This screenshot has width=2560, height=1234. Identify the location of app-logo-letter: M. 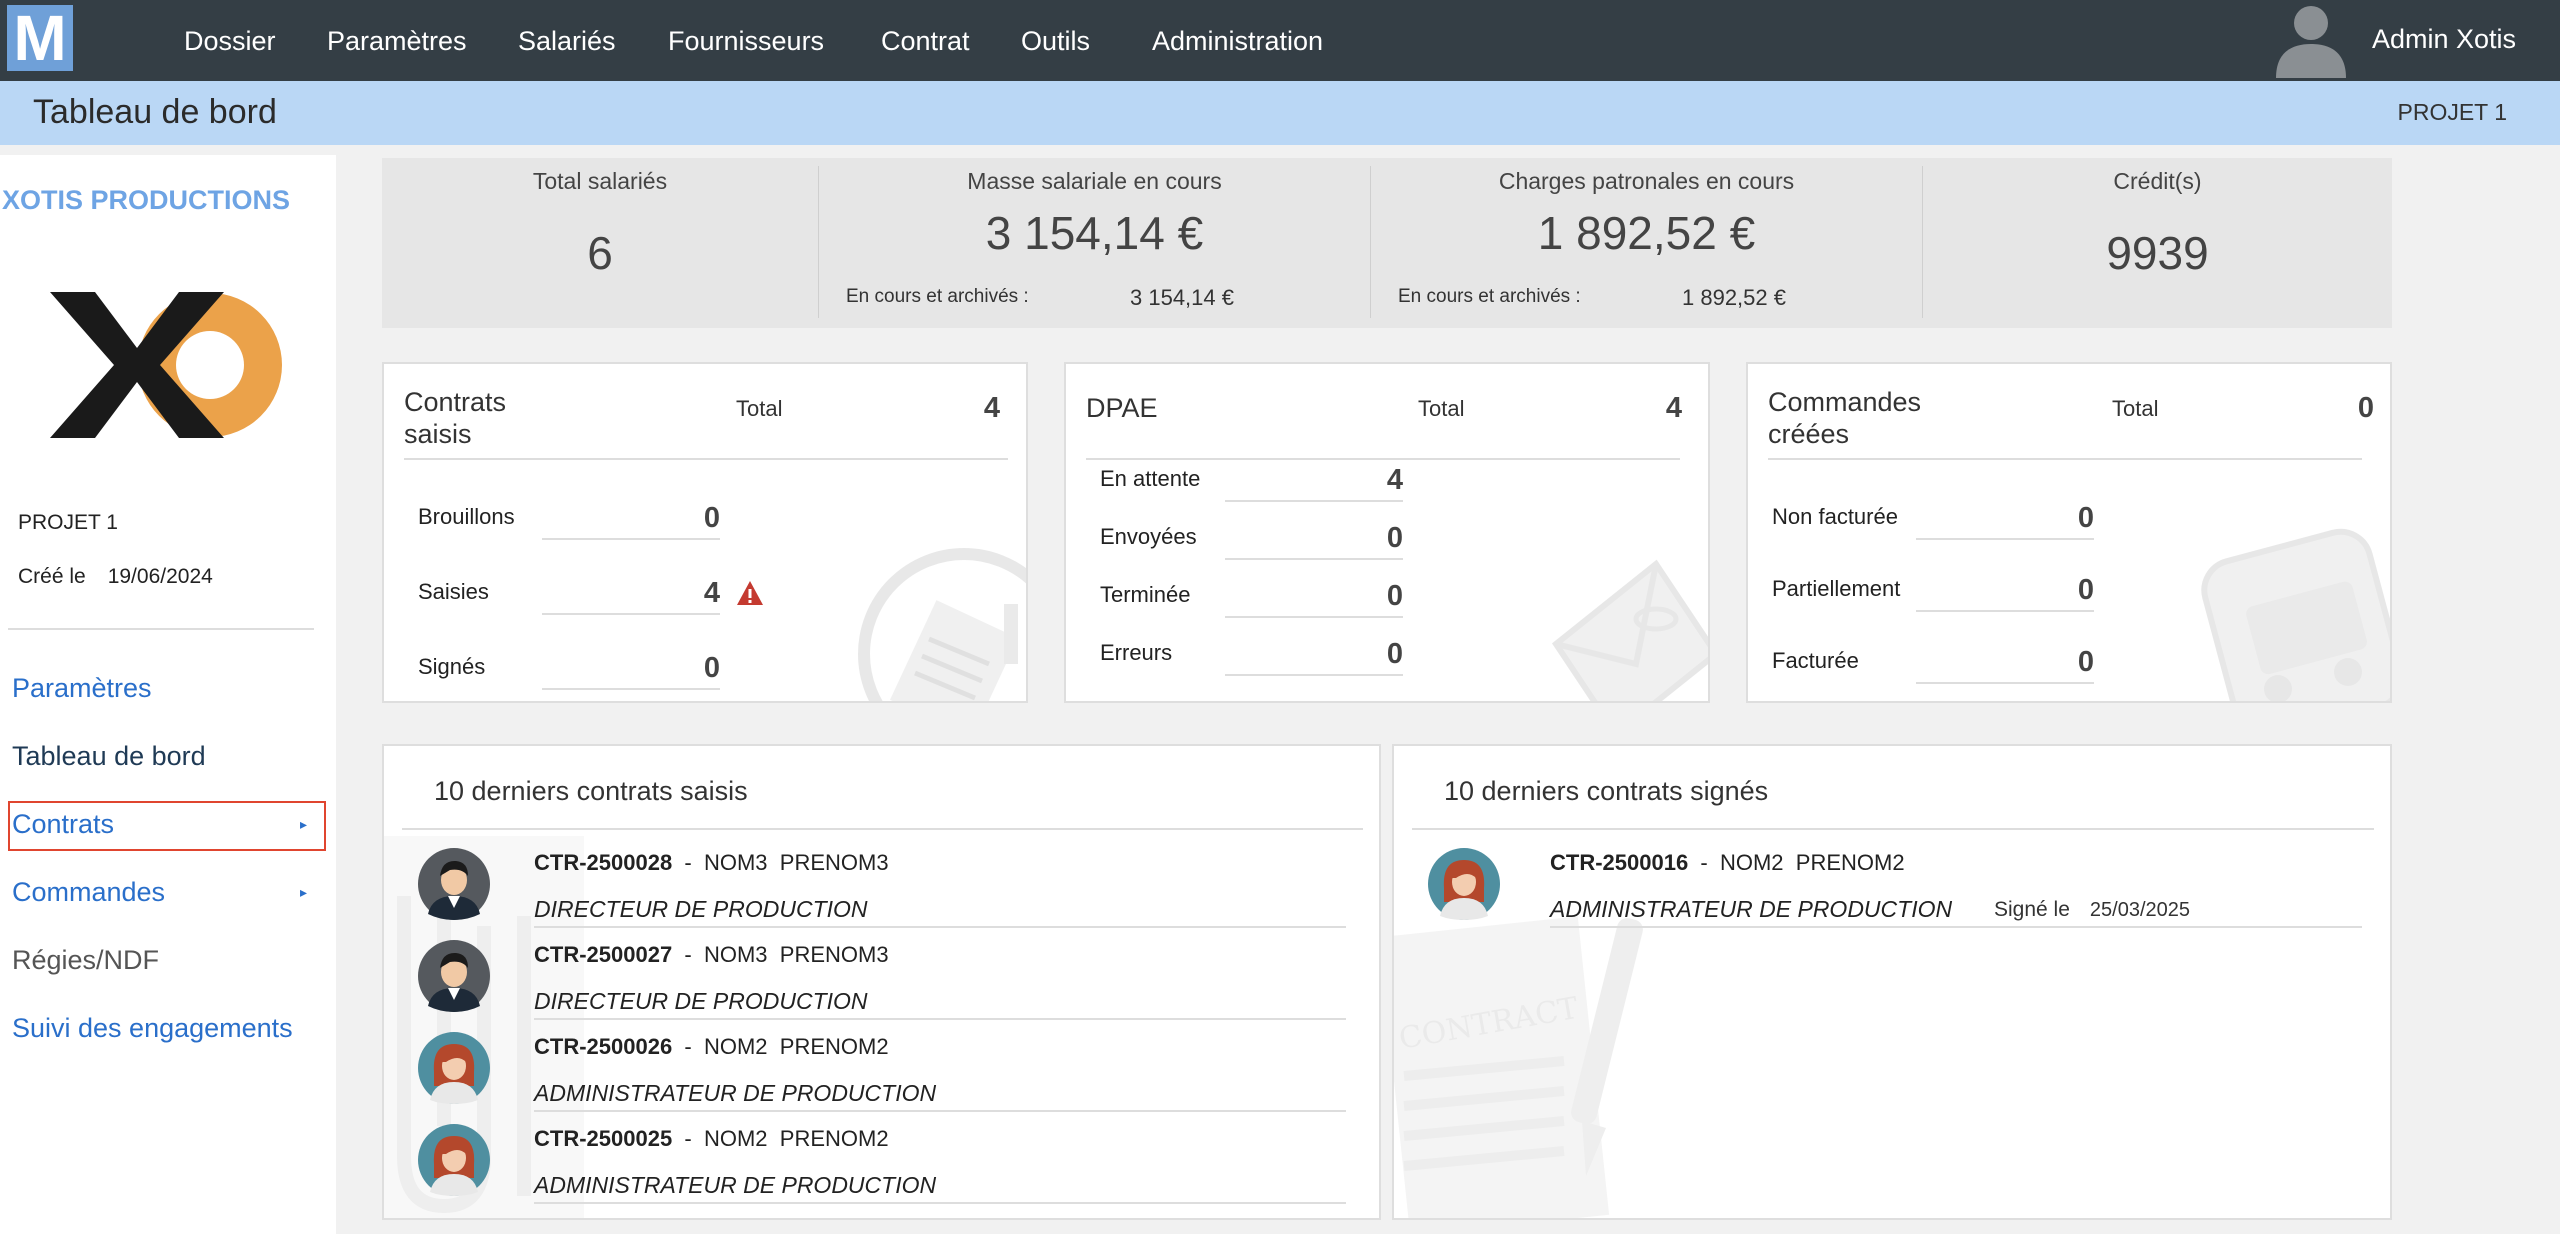
(40, 38).